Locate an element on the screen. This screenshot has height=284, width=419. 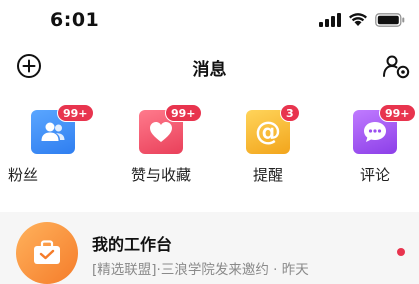
contacts-settings-button is located at coordinates (396, 66).